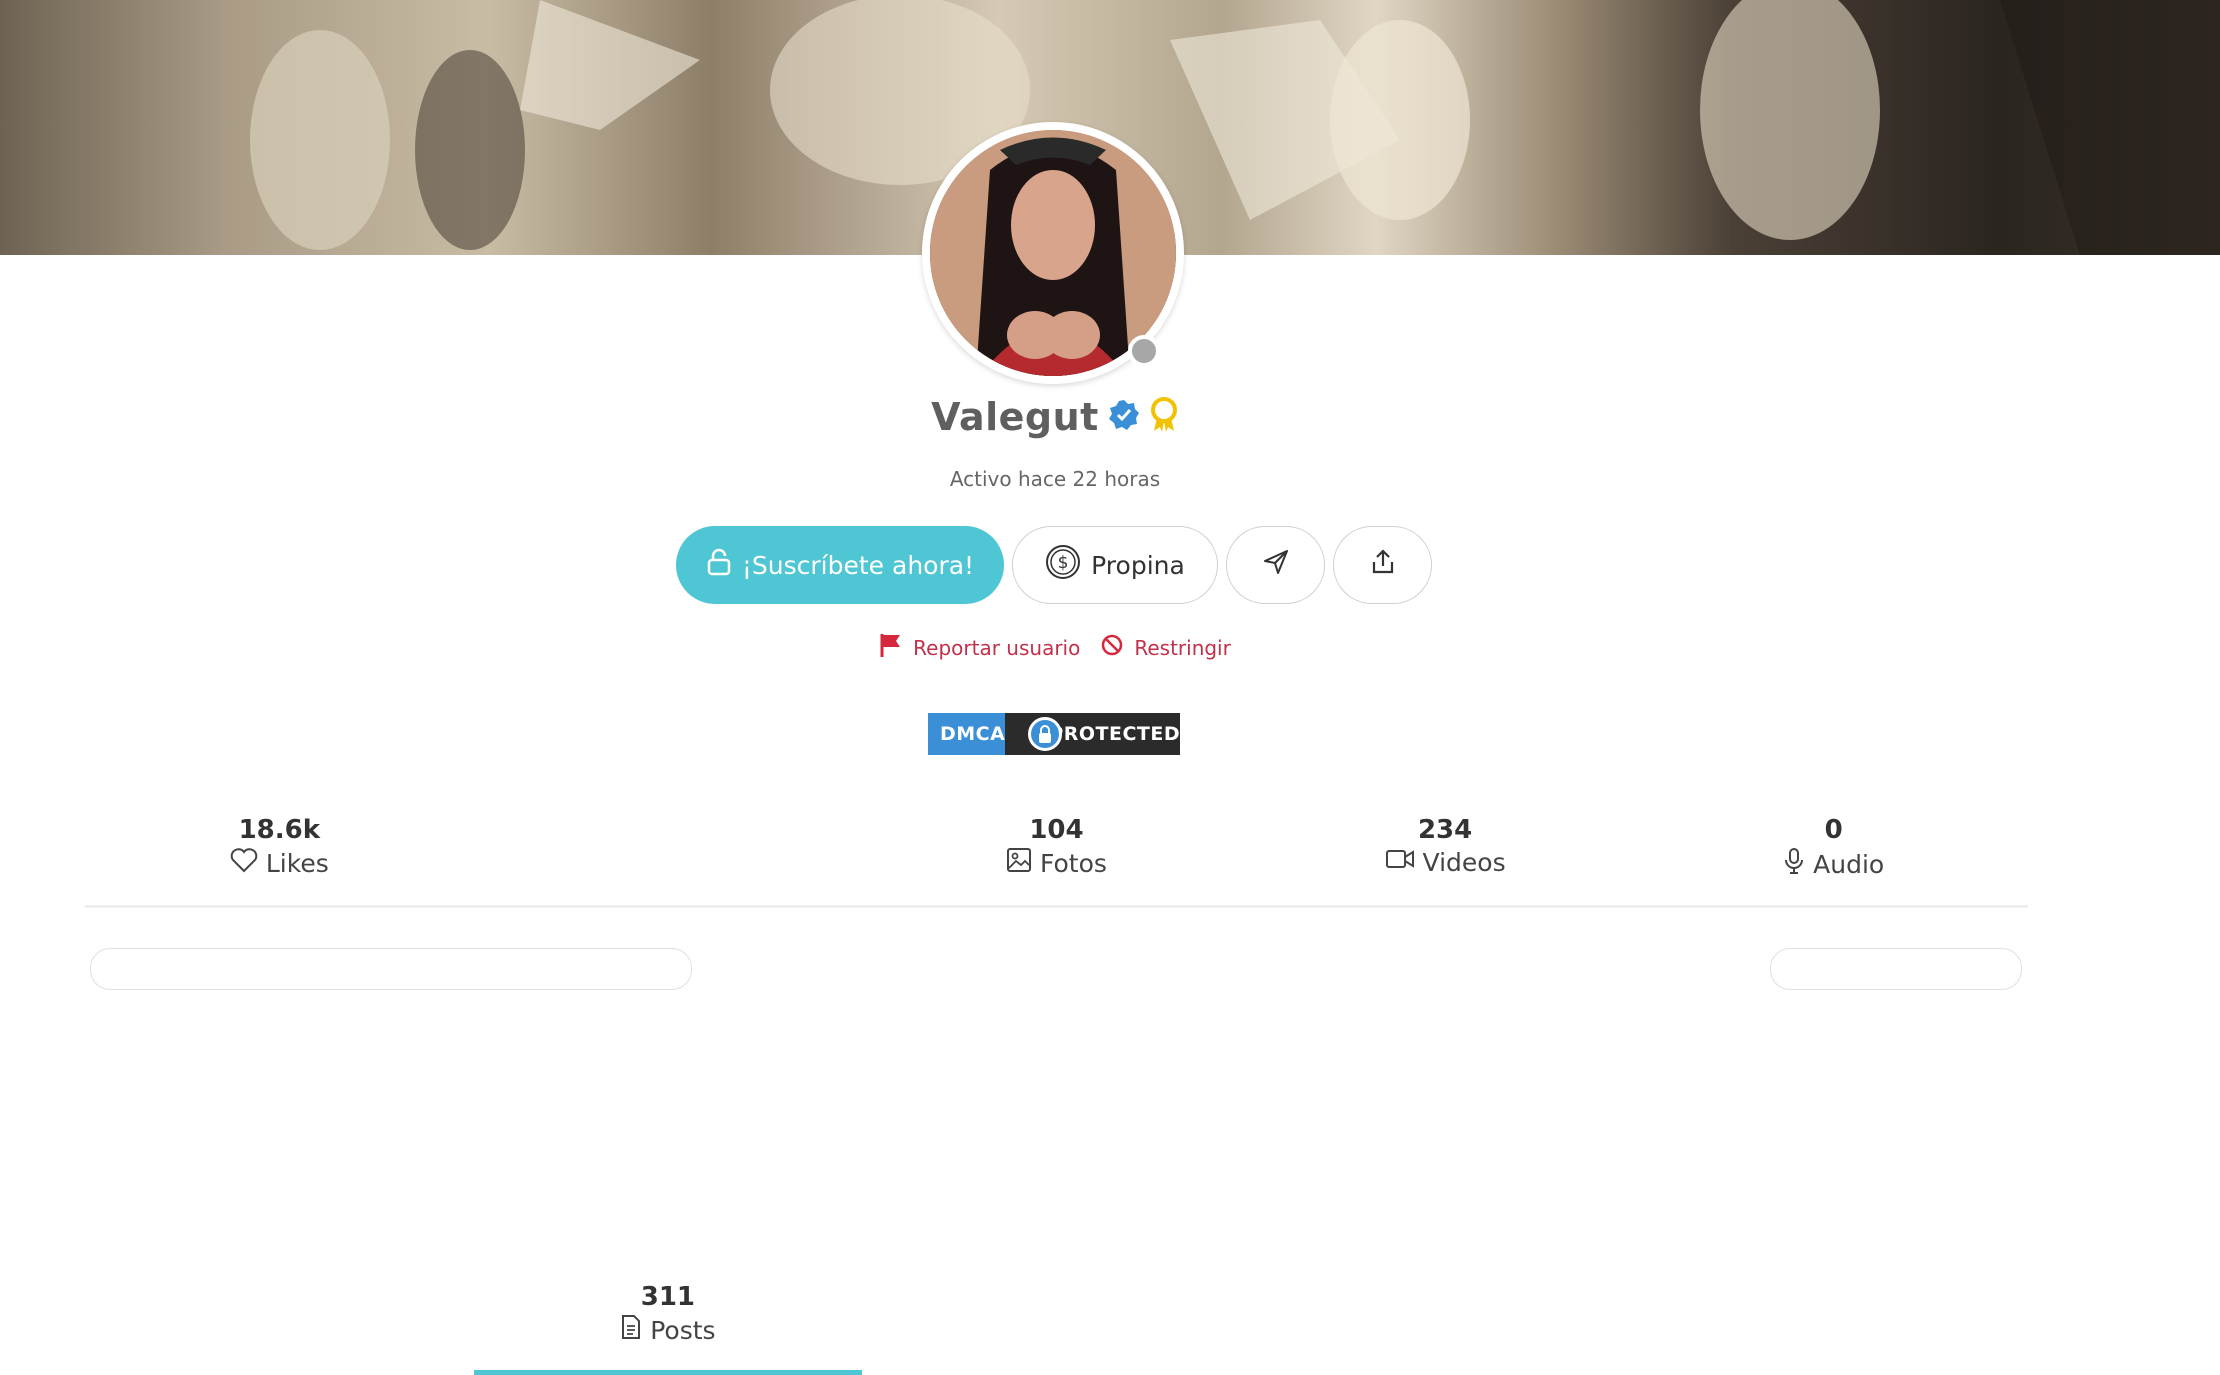 This screenshot has height=1375, width=2220. I want to click on dmca-protected-text: PROTECTED, so click(1114, 734).